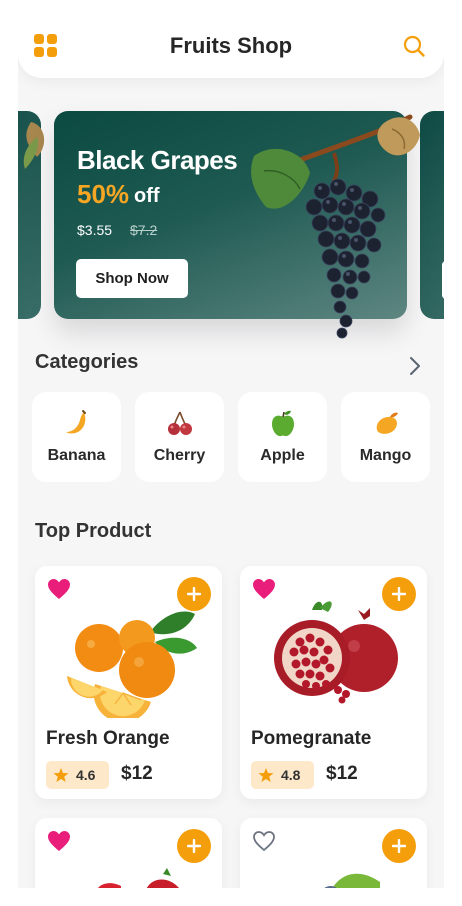  I want to click on product-name: Pomegranate, so click(311, 738).